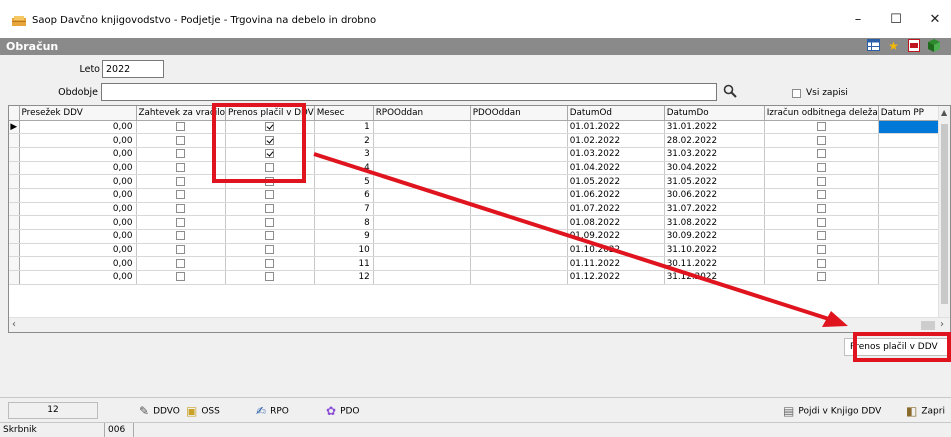 The width and height of the screenshot is (951, 437). I want to click on col-header: Mesec, so click(344, 113).